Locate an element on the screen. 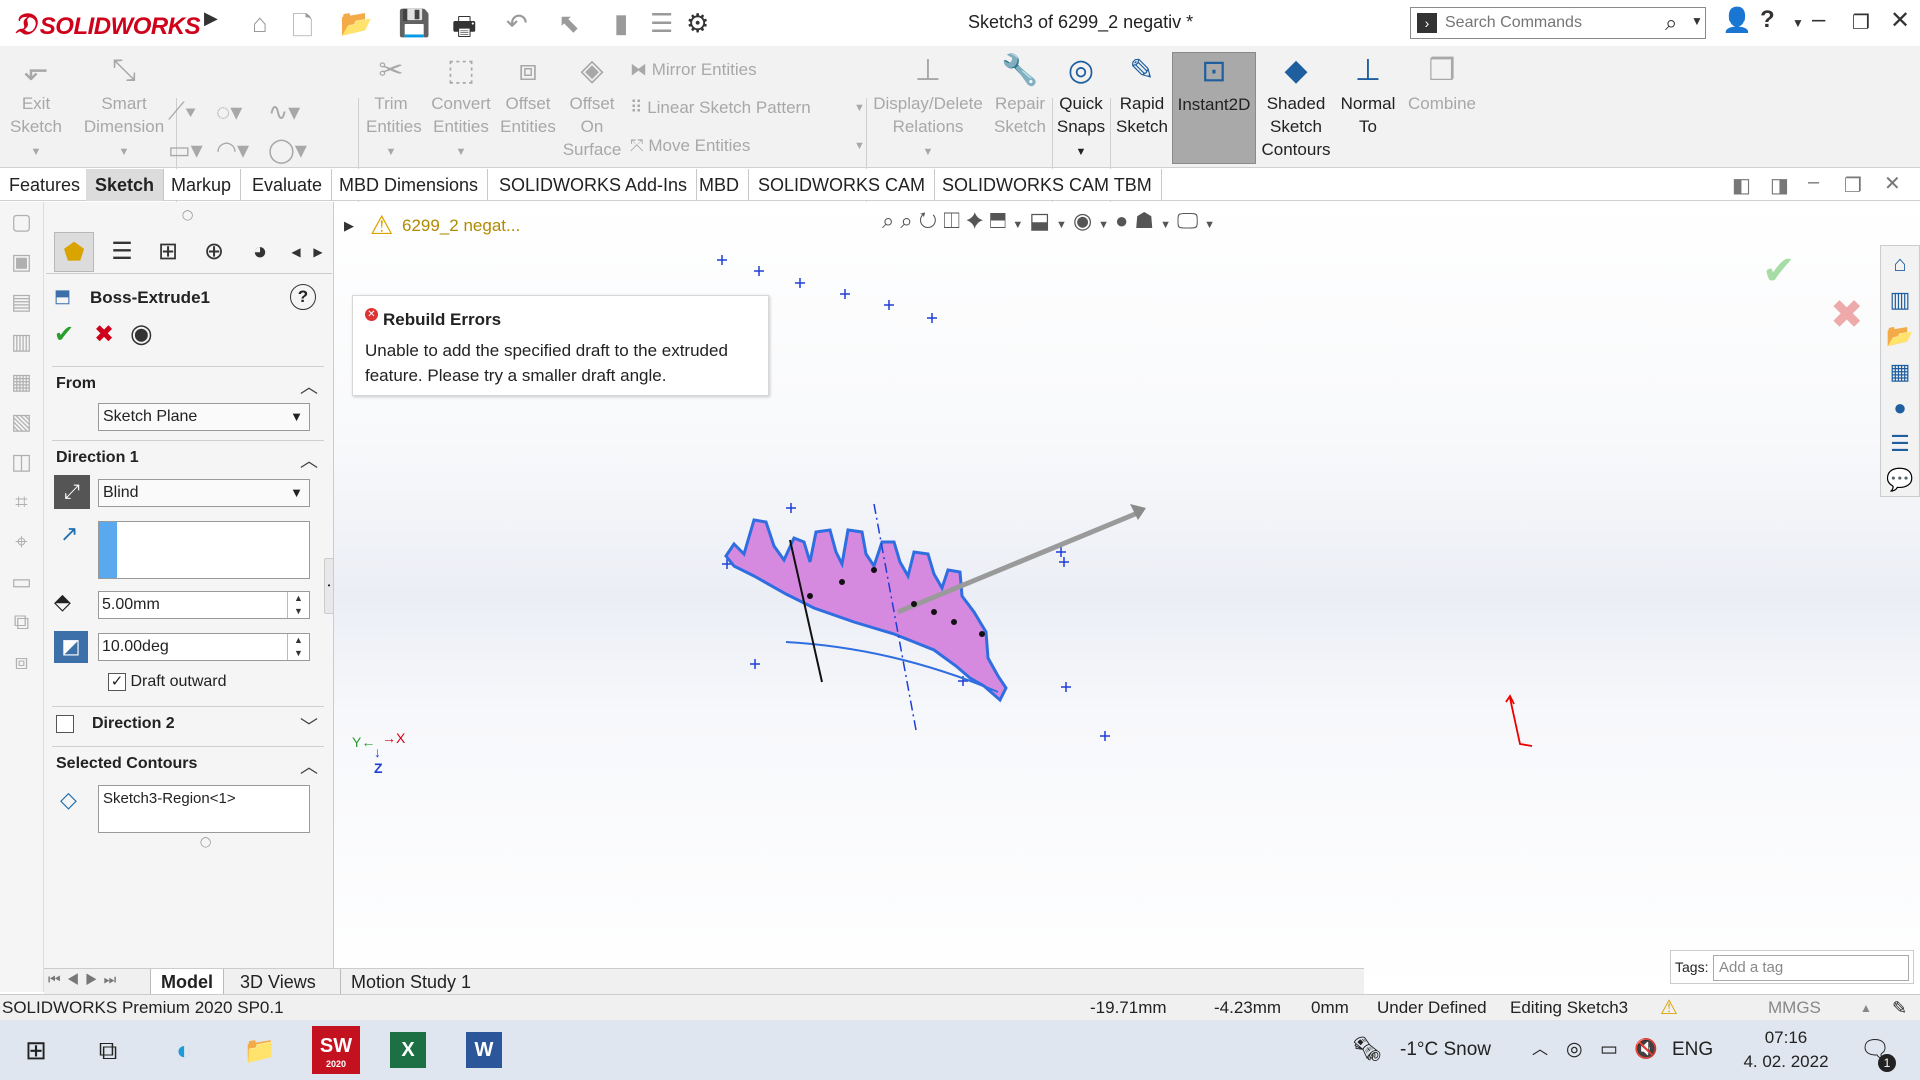 The height and width of the screenshot is (1080, 1920). line-icon: ⟋▾ is located at coordinates (182, 112).